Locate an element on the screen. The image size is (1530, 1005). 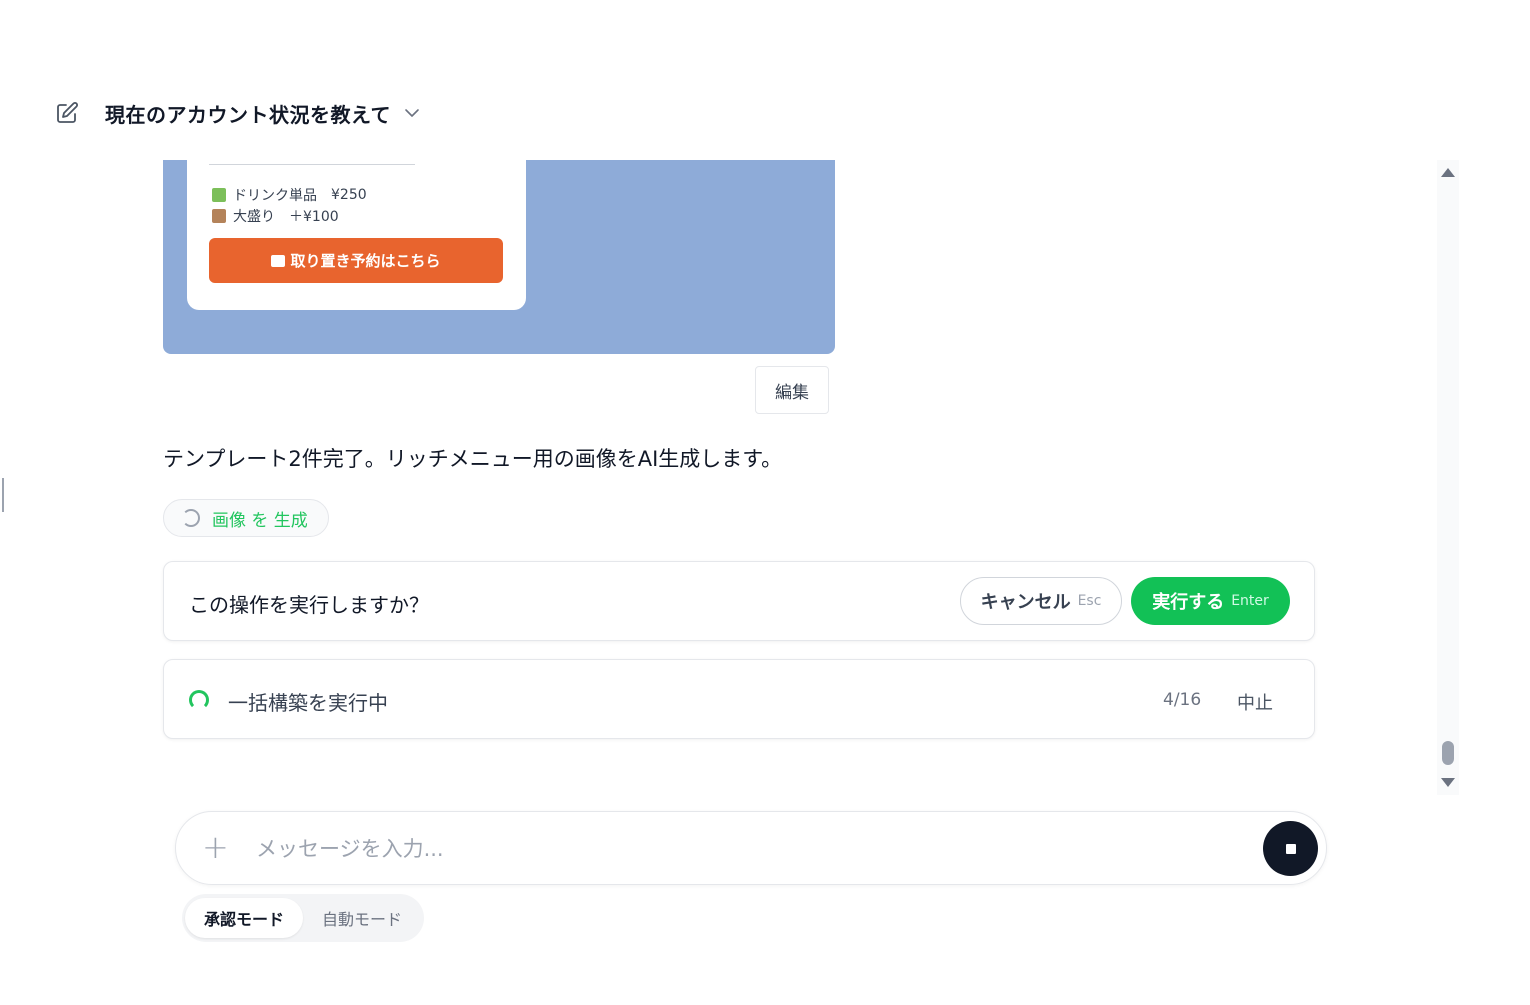
mode-toggle: 承認モード 自動モード is located at coordinates (303, 918).